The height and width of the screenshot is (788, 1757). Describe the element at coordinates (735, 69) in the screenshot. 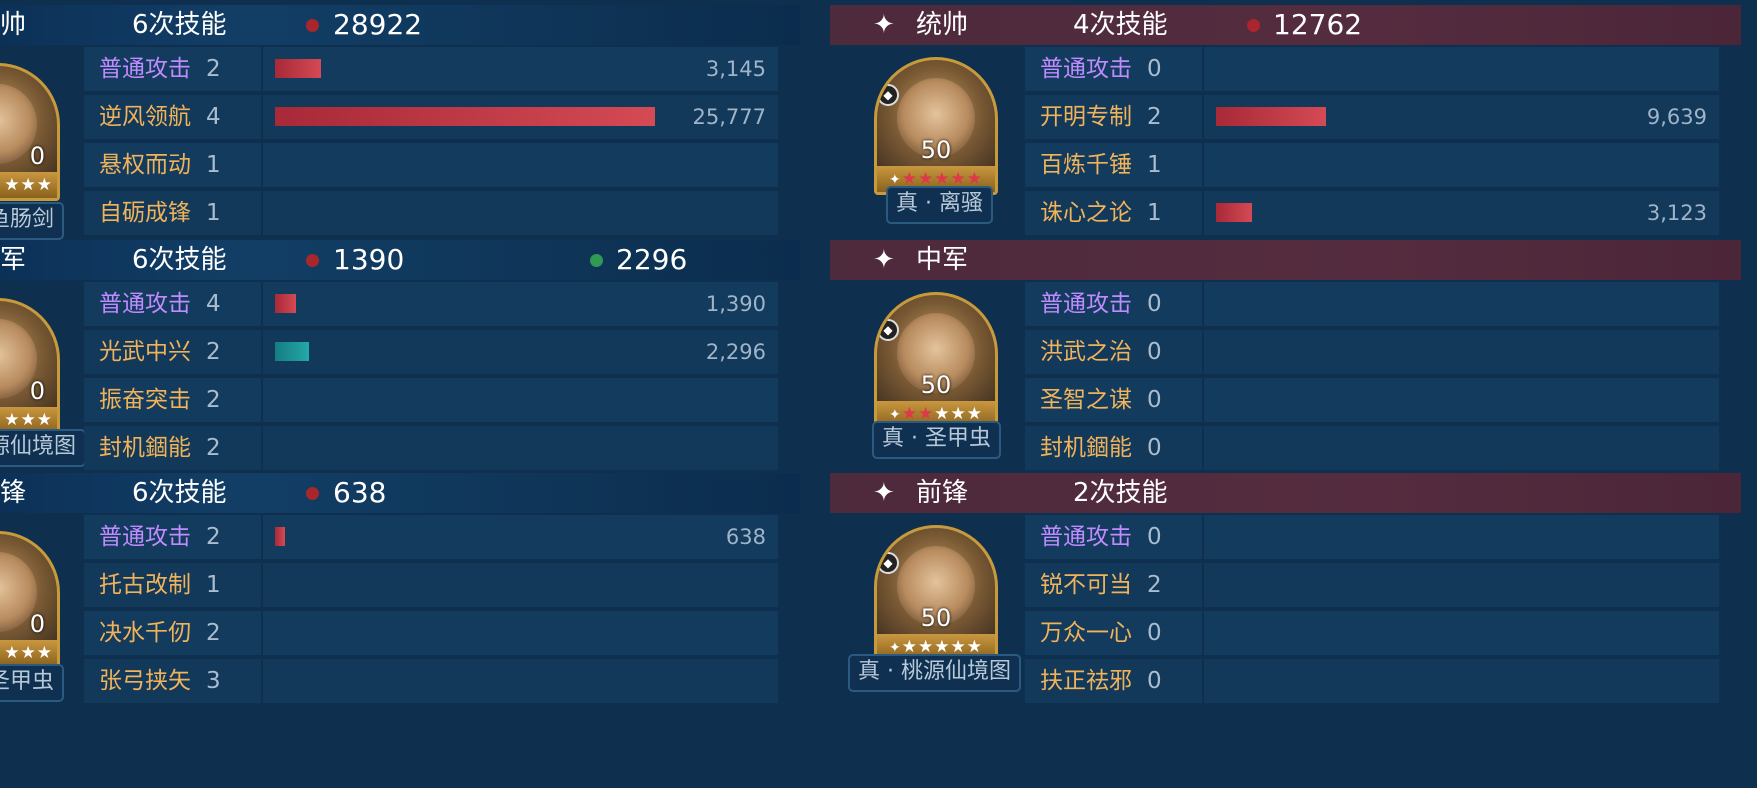

I see `damage-value: 3,145` at that location.